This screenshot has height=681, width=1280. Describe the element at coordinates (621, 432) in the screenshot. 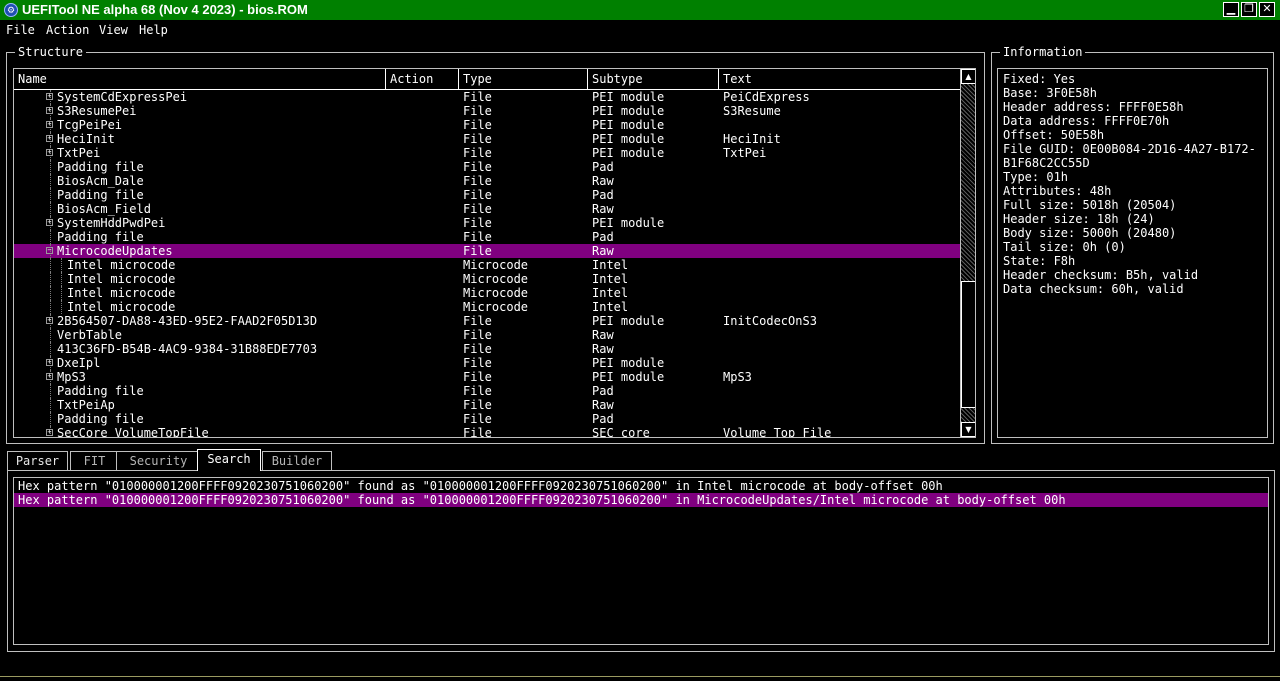

I see `tree-cell-subtype: SEC core` at that location.